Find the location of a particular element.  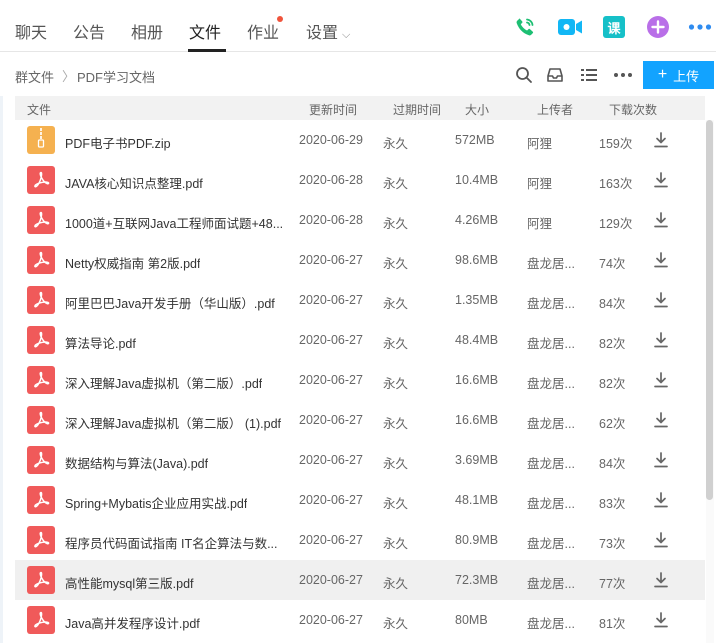

file-name: 阿里巴巴Java开发手册（华山版）.pdf is located at coordinates (170, 302).